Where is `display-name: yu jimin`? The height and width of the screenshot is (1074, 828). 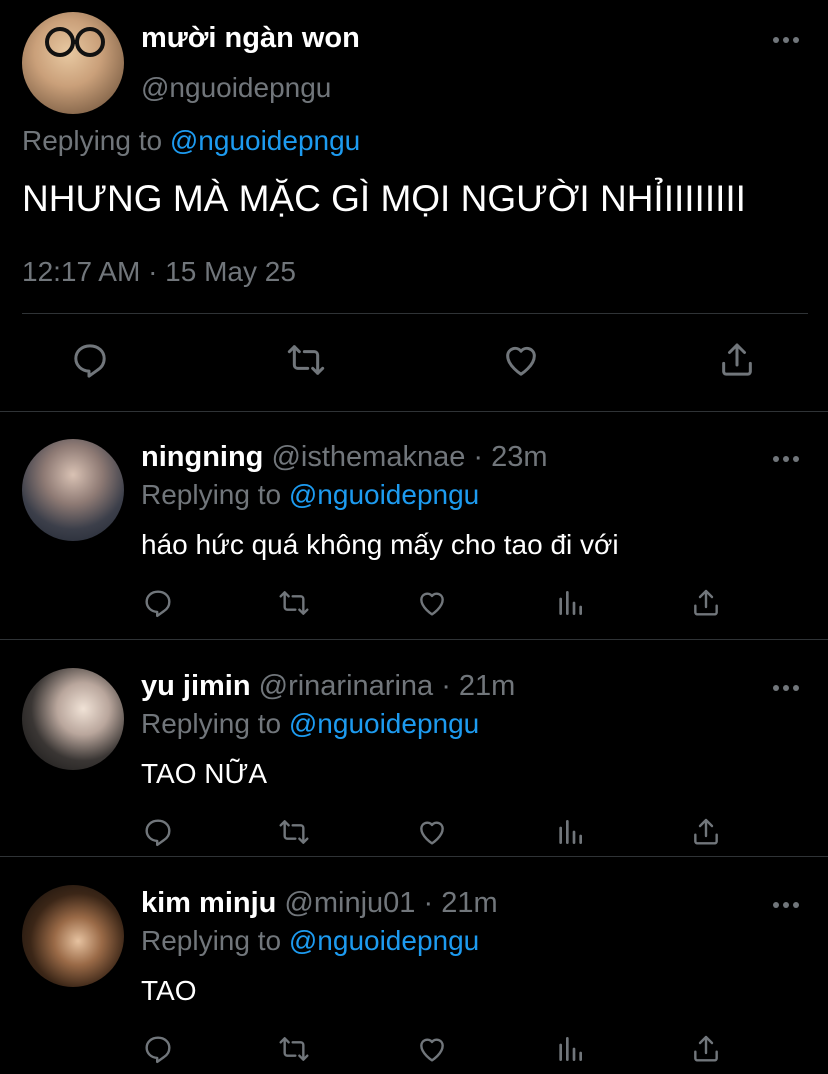 display-name: yu jimin is located at coordinates (196, 686).